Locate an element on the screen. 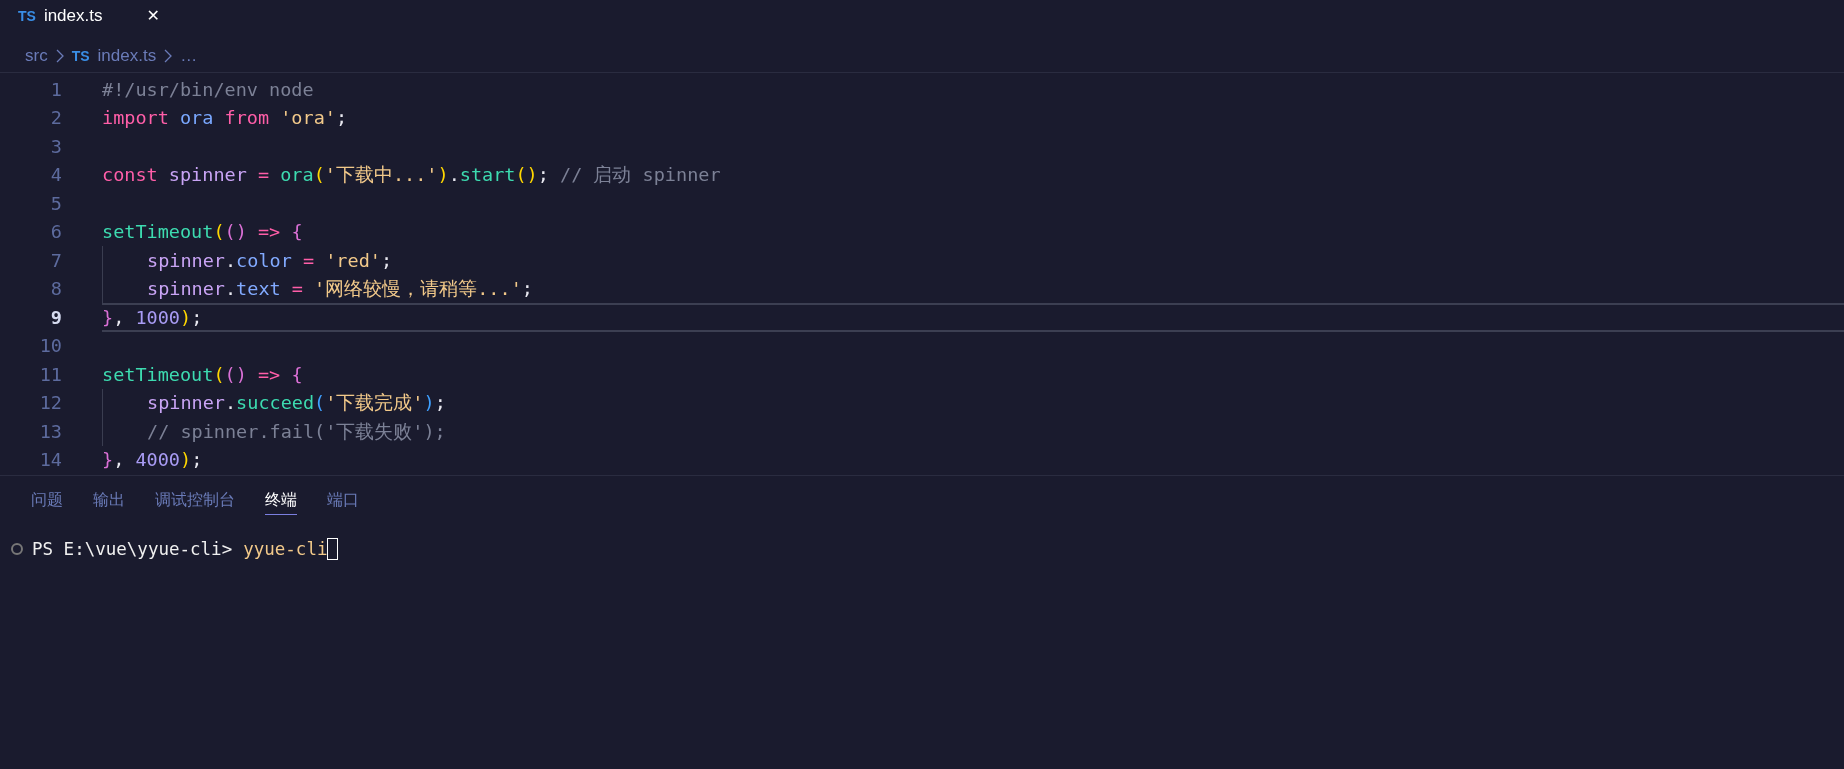  terminal-command: yyue-cli is located at coordinates (285, 549).